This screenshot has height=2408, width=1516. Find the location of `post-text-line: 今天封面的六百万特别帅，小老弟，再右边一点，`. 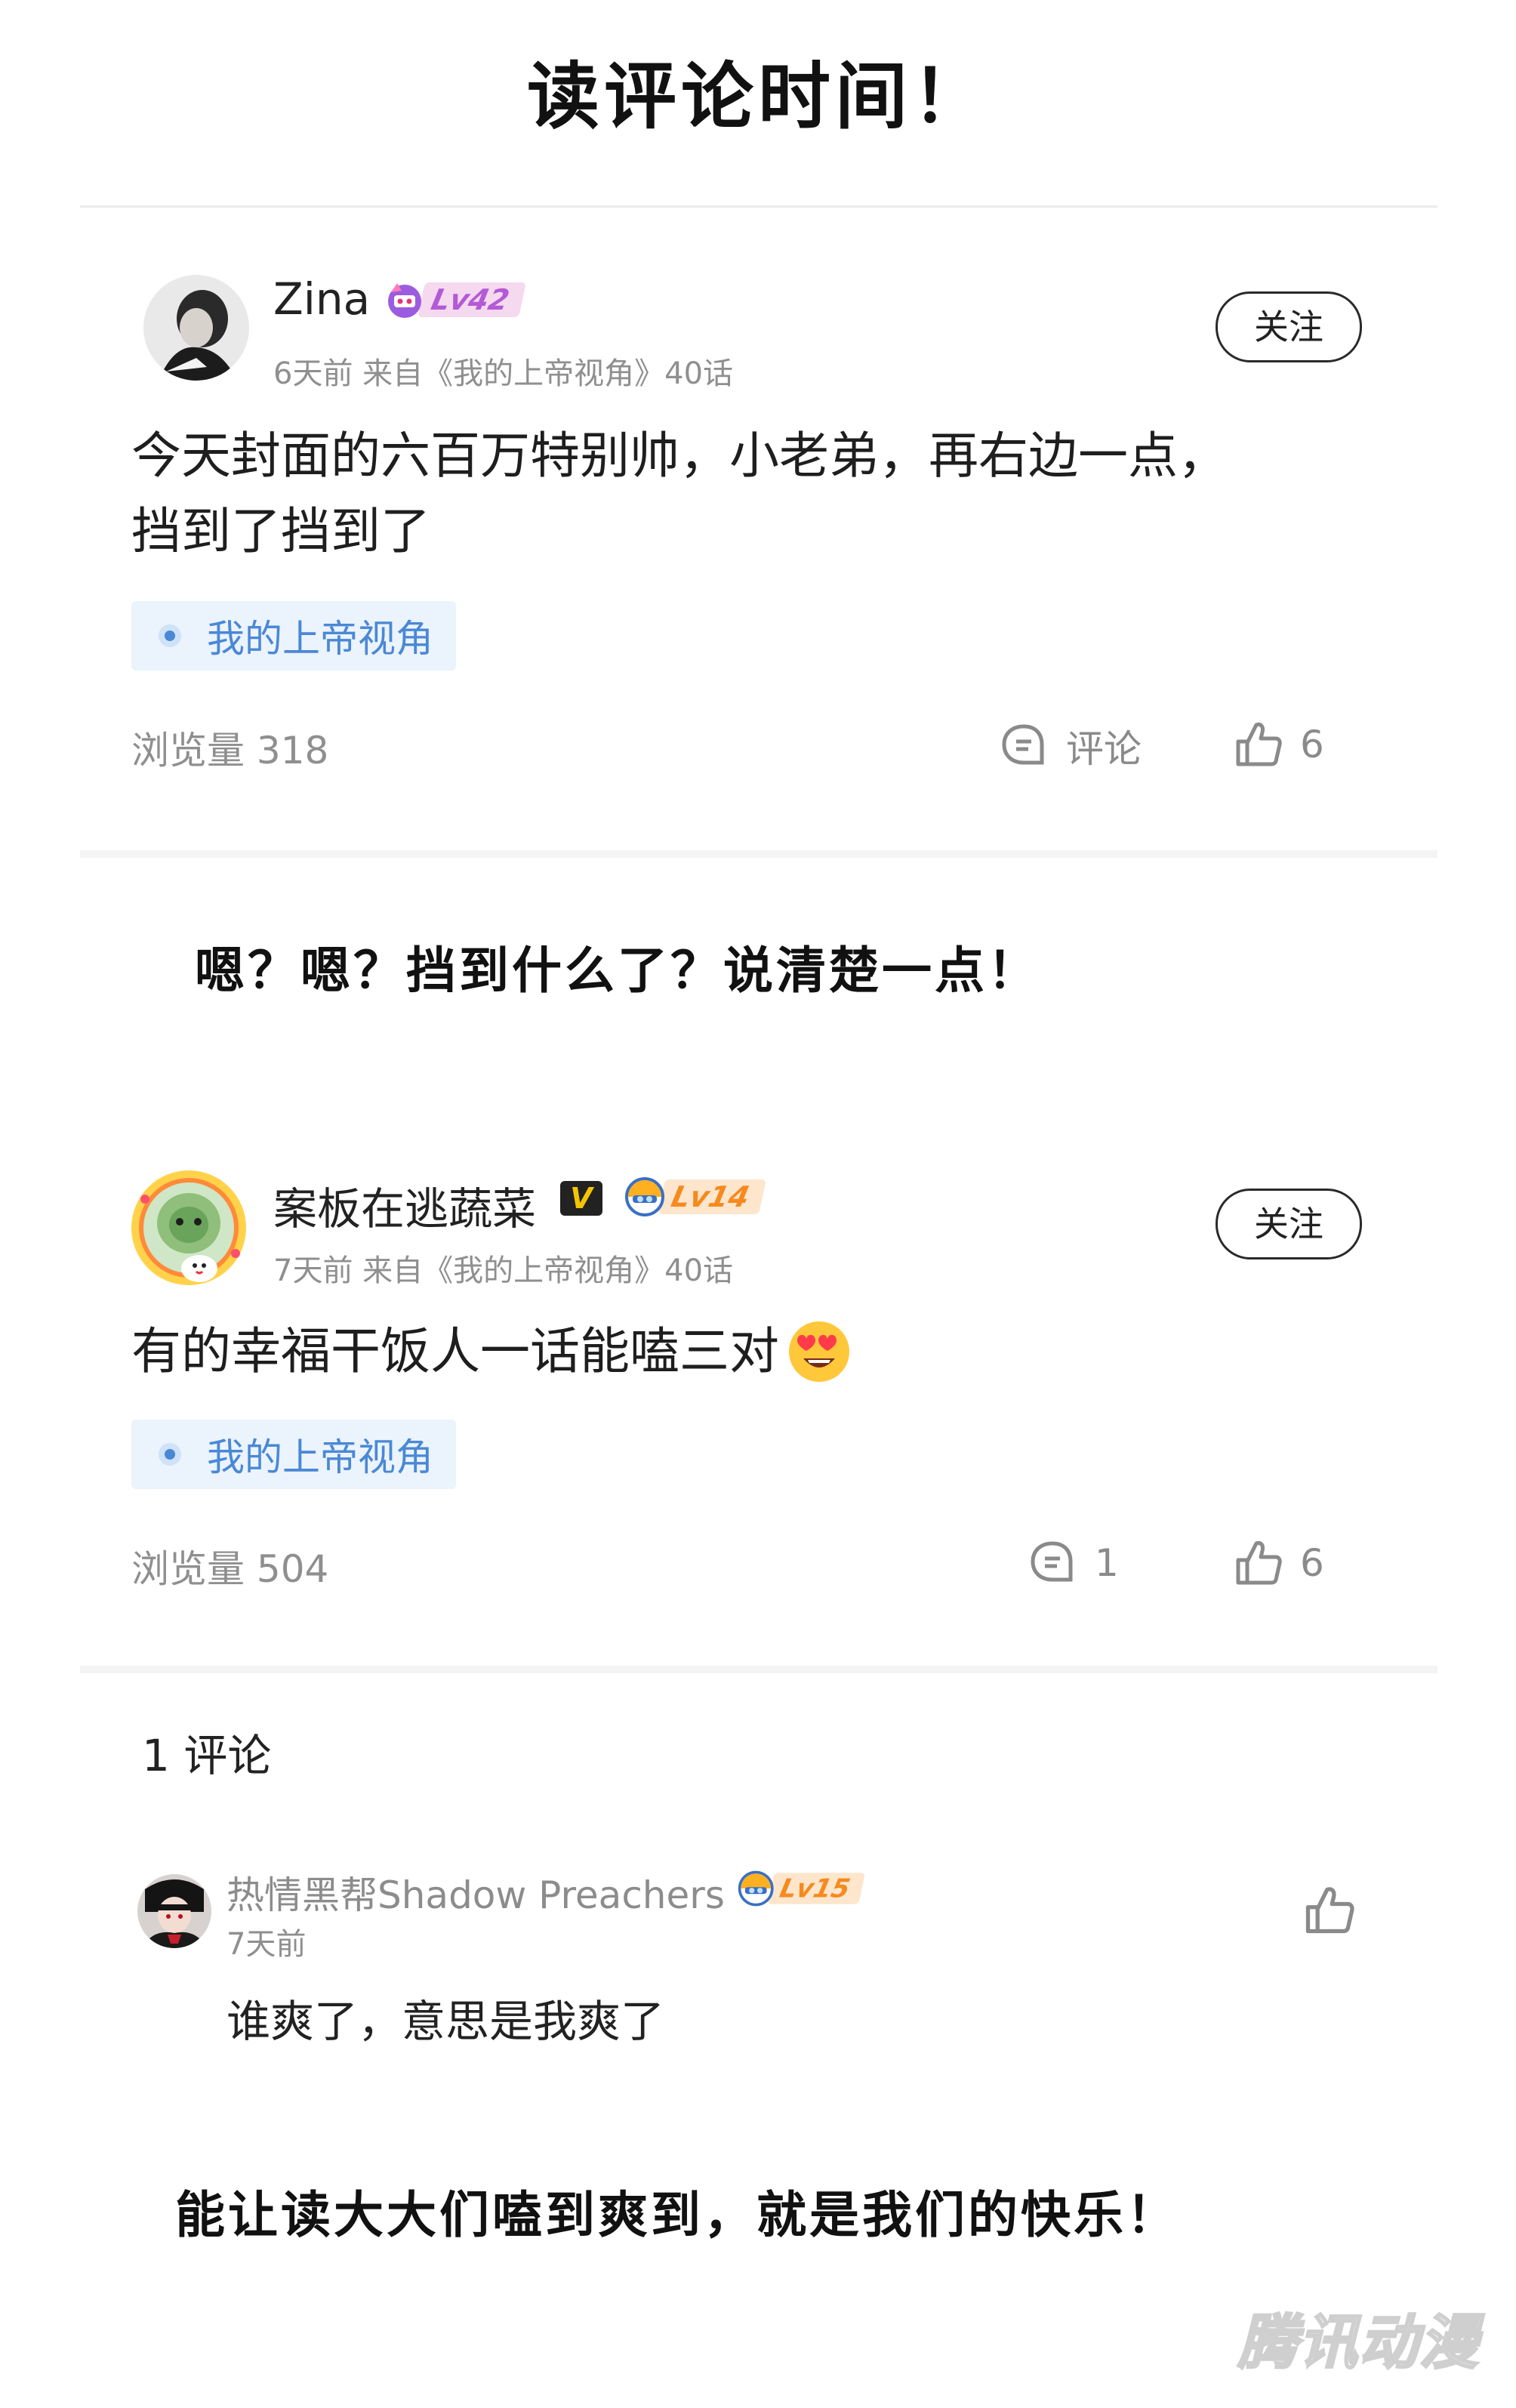

post-text-line: 今天封面的六百万特别帅，小老弟，再右边一点， is located at coordinates (679, 456).